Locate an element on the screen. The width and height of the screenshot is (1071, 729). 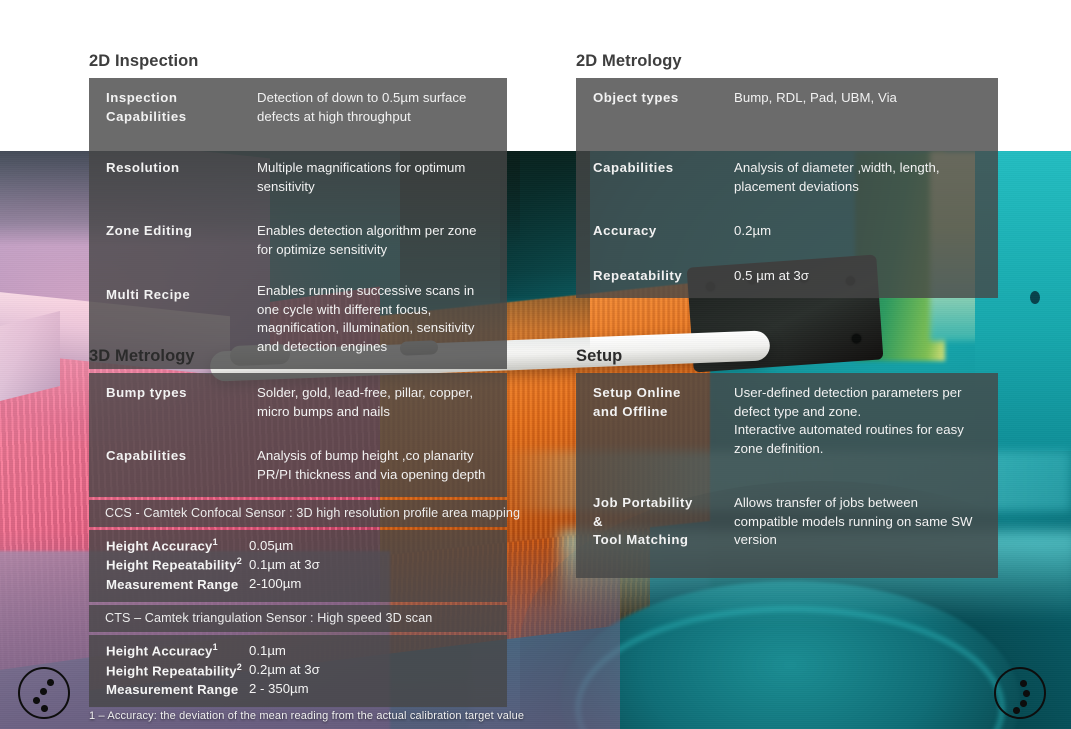
row-key: Object types is located at coordinates (647, 113).